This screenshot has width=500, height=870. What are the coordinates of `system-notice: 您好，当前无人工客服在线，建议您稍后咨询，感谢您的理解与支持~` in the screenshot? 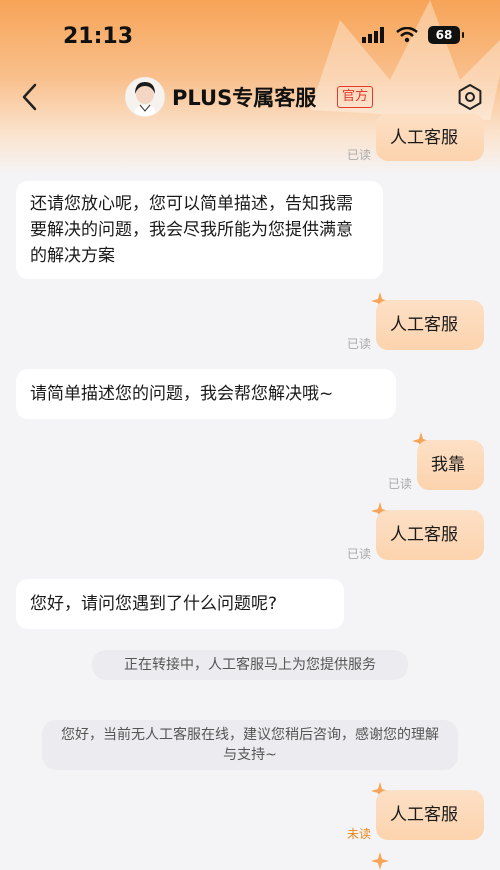 It's located at (250, 745).